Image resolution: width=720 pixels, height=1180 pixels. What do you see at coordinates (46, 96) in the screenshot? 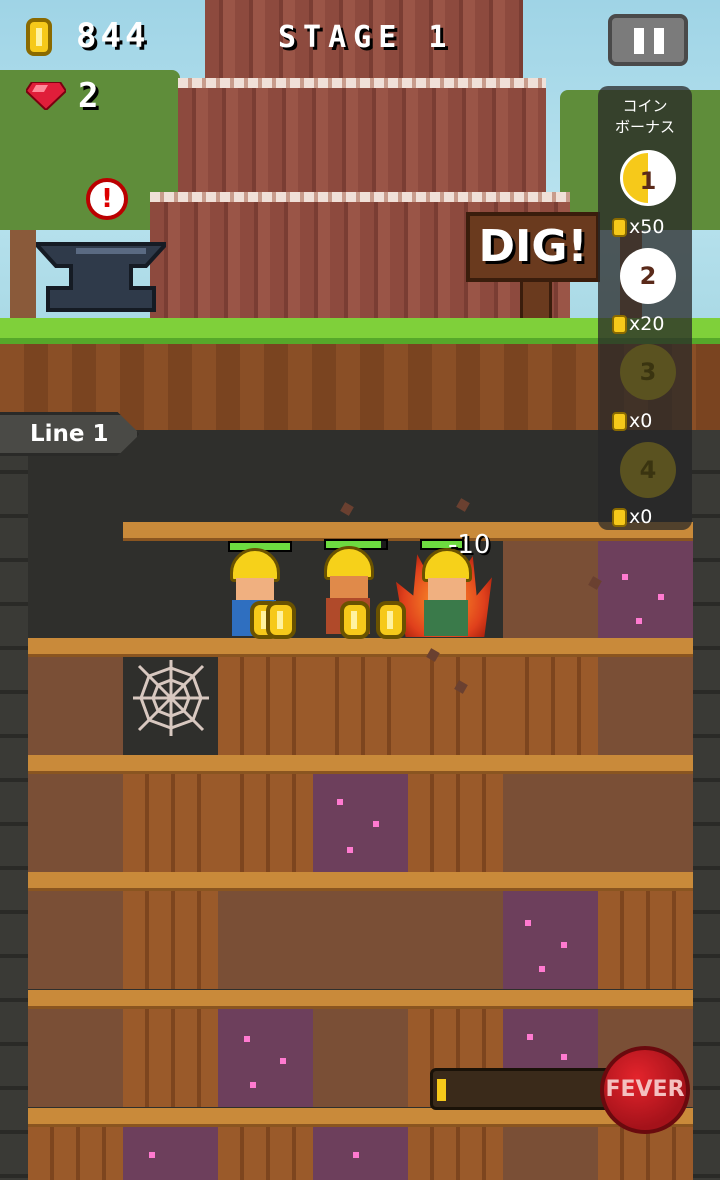
I see `gem-icon` at bounding box center [46, 96].